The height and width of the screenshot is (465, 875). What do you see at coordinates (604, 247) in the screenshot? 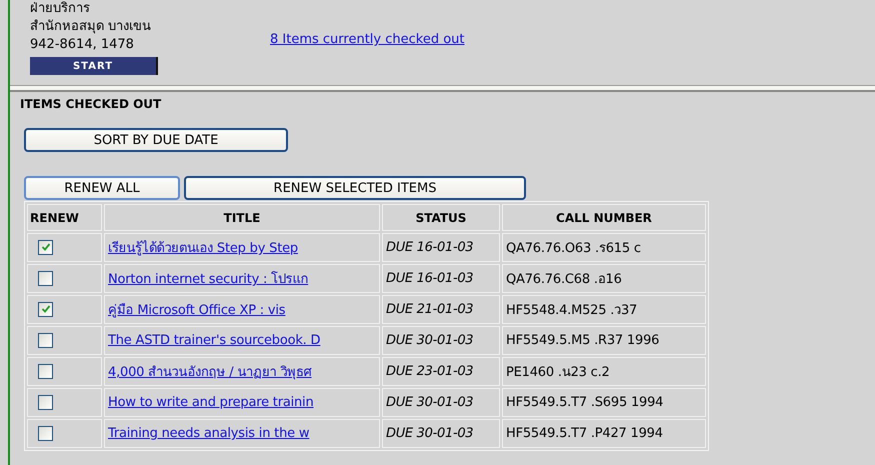
I see `call-number-cell: QA76.76.O63 .ร615 c` at bounding box center [604, 247].